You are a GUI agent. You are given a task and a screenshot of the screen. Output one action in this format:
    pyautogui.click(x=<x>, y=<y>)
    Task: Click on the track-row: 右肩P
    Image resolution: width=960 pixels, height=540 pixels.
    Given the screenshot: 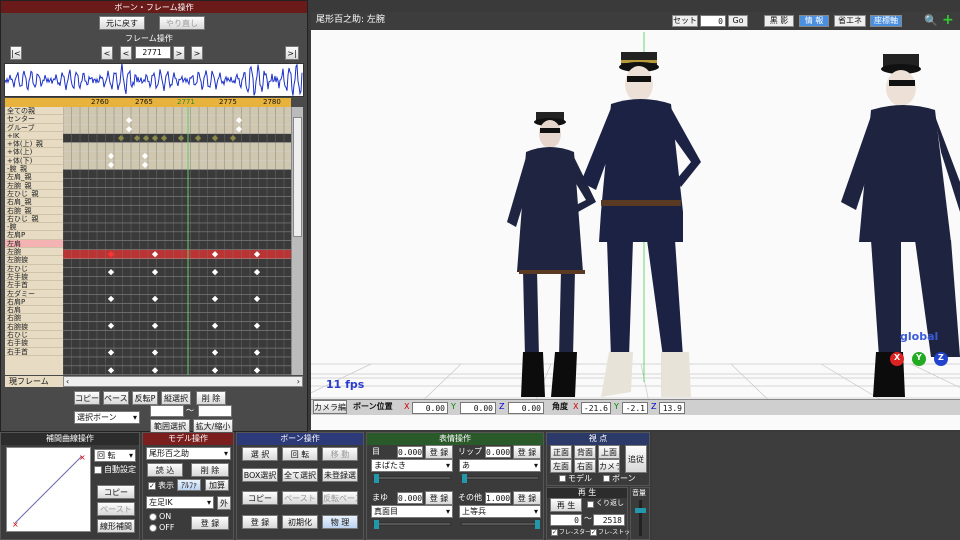 What is the action you would take?
    pyautogui.click(x=34, y=302)
    